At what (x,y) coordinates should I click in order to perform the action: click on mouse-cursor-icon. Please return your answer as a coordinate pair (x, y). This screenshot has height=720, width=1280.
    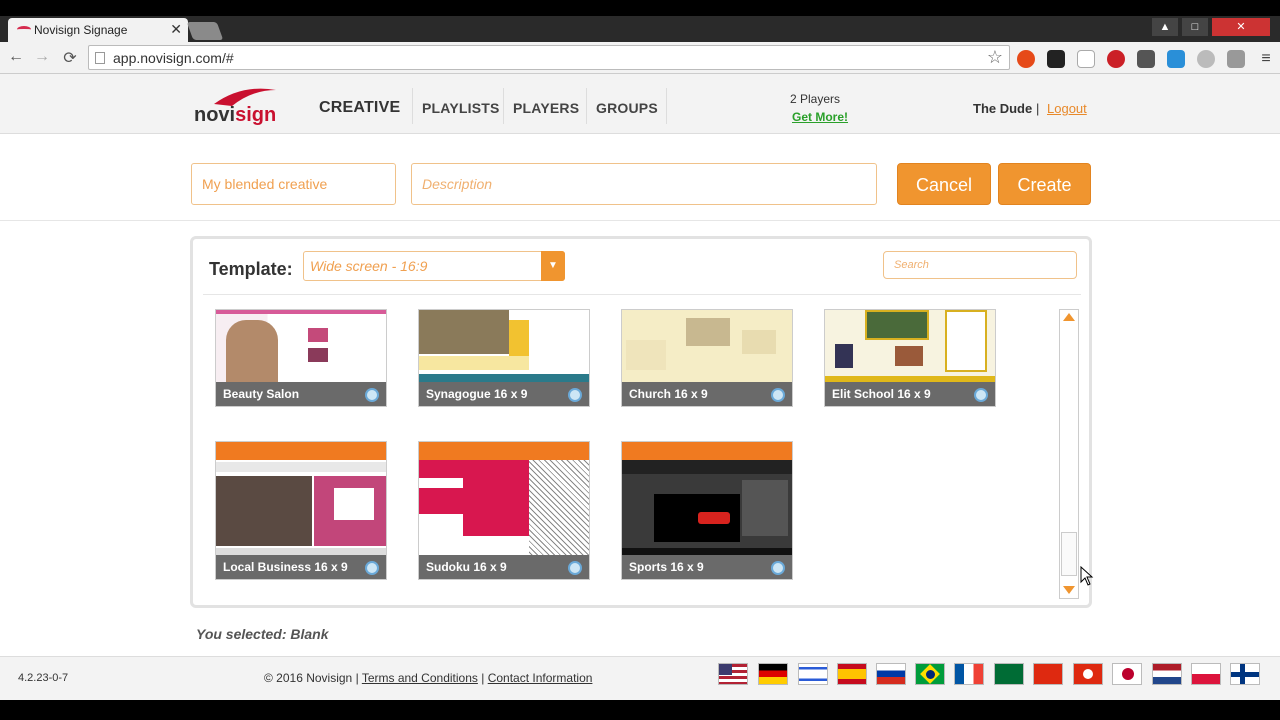
    Looking at the image, I should click on (1087, 576).